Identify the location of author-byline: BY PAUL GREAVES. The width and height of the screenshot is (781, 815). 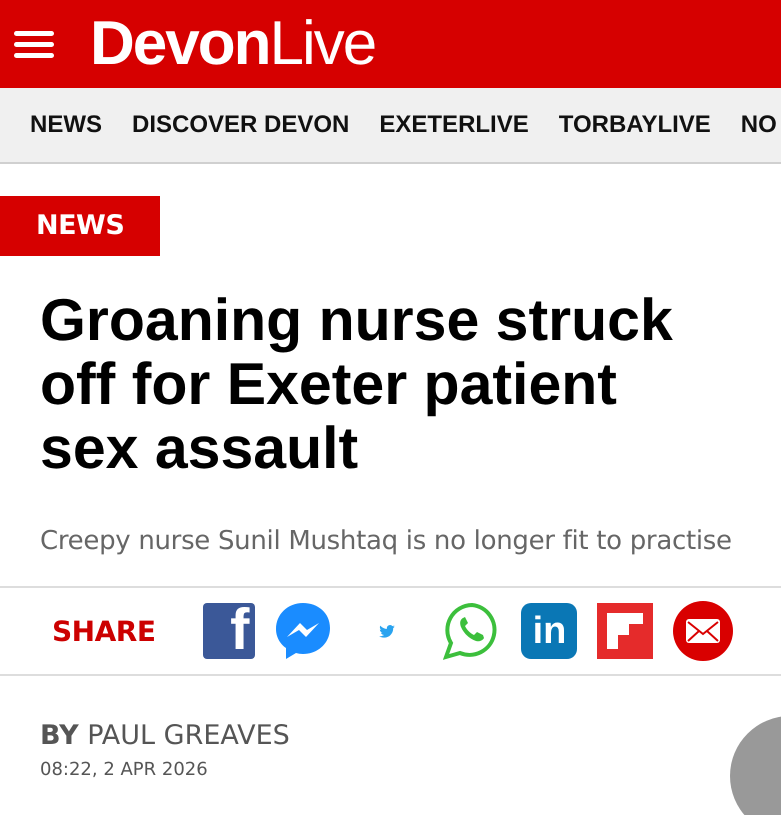
(165, 735).